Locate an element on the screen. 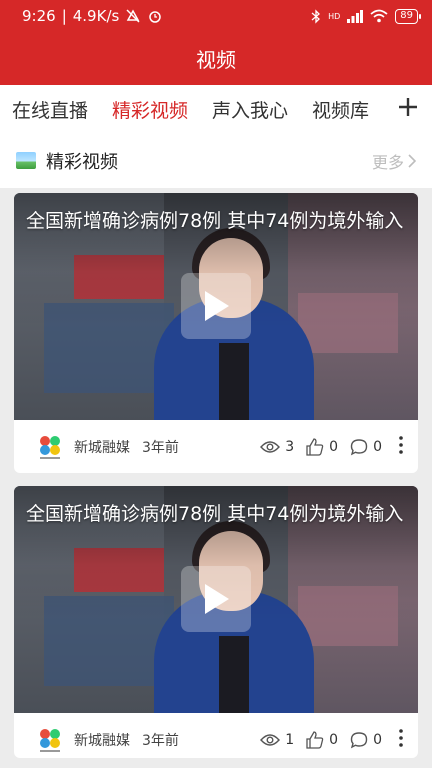 The image size is (432, 768). tab-live: 在线直播 is located at coordinates (50, 109).